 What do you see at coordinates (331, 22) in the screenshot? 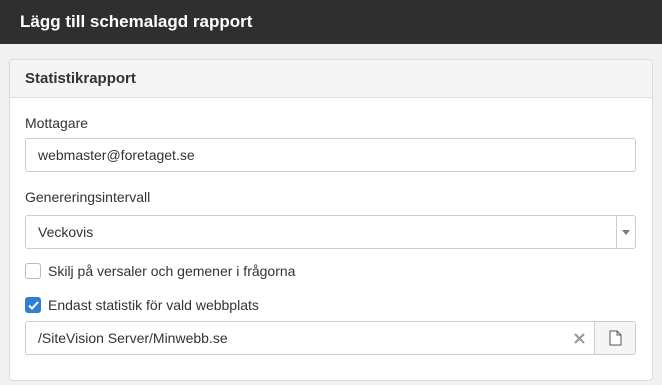
I see `dialog-titlebar: Lägg till schemalagd rapport` at bounding box center [331, 22].